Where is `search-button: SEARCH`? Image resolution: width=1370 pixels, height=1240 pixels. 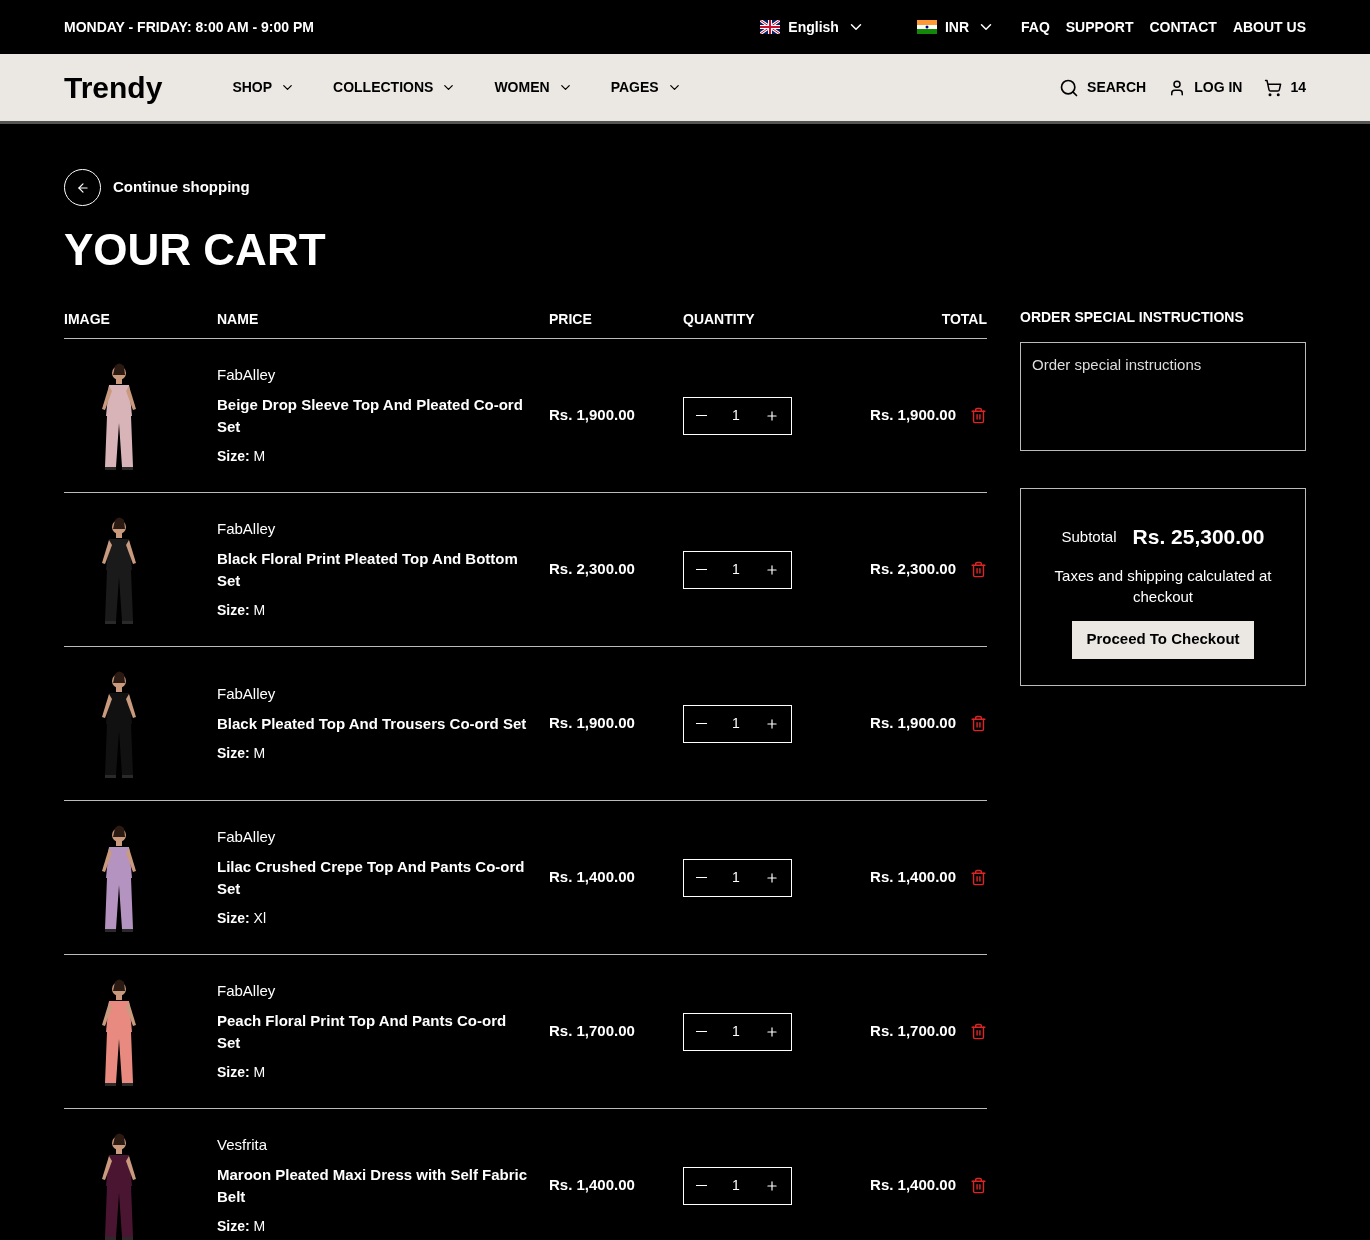 search-button: SEARCH is located at coordinates (1103, 87).